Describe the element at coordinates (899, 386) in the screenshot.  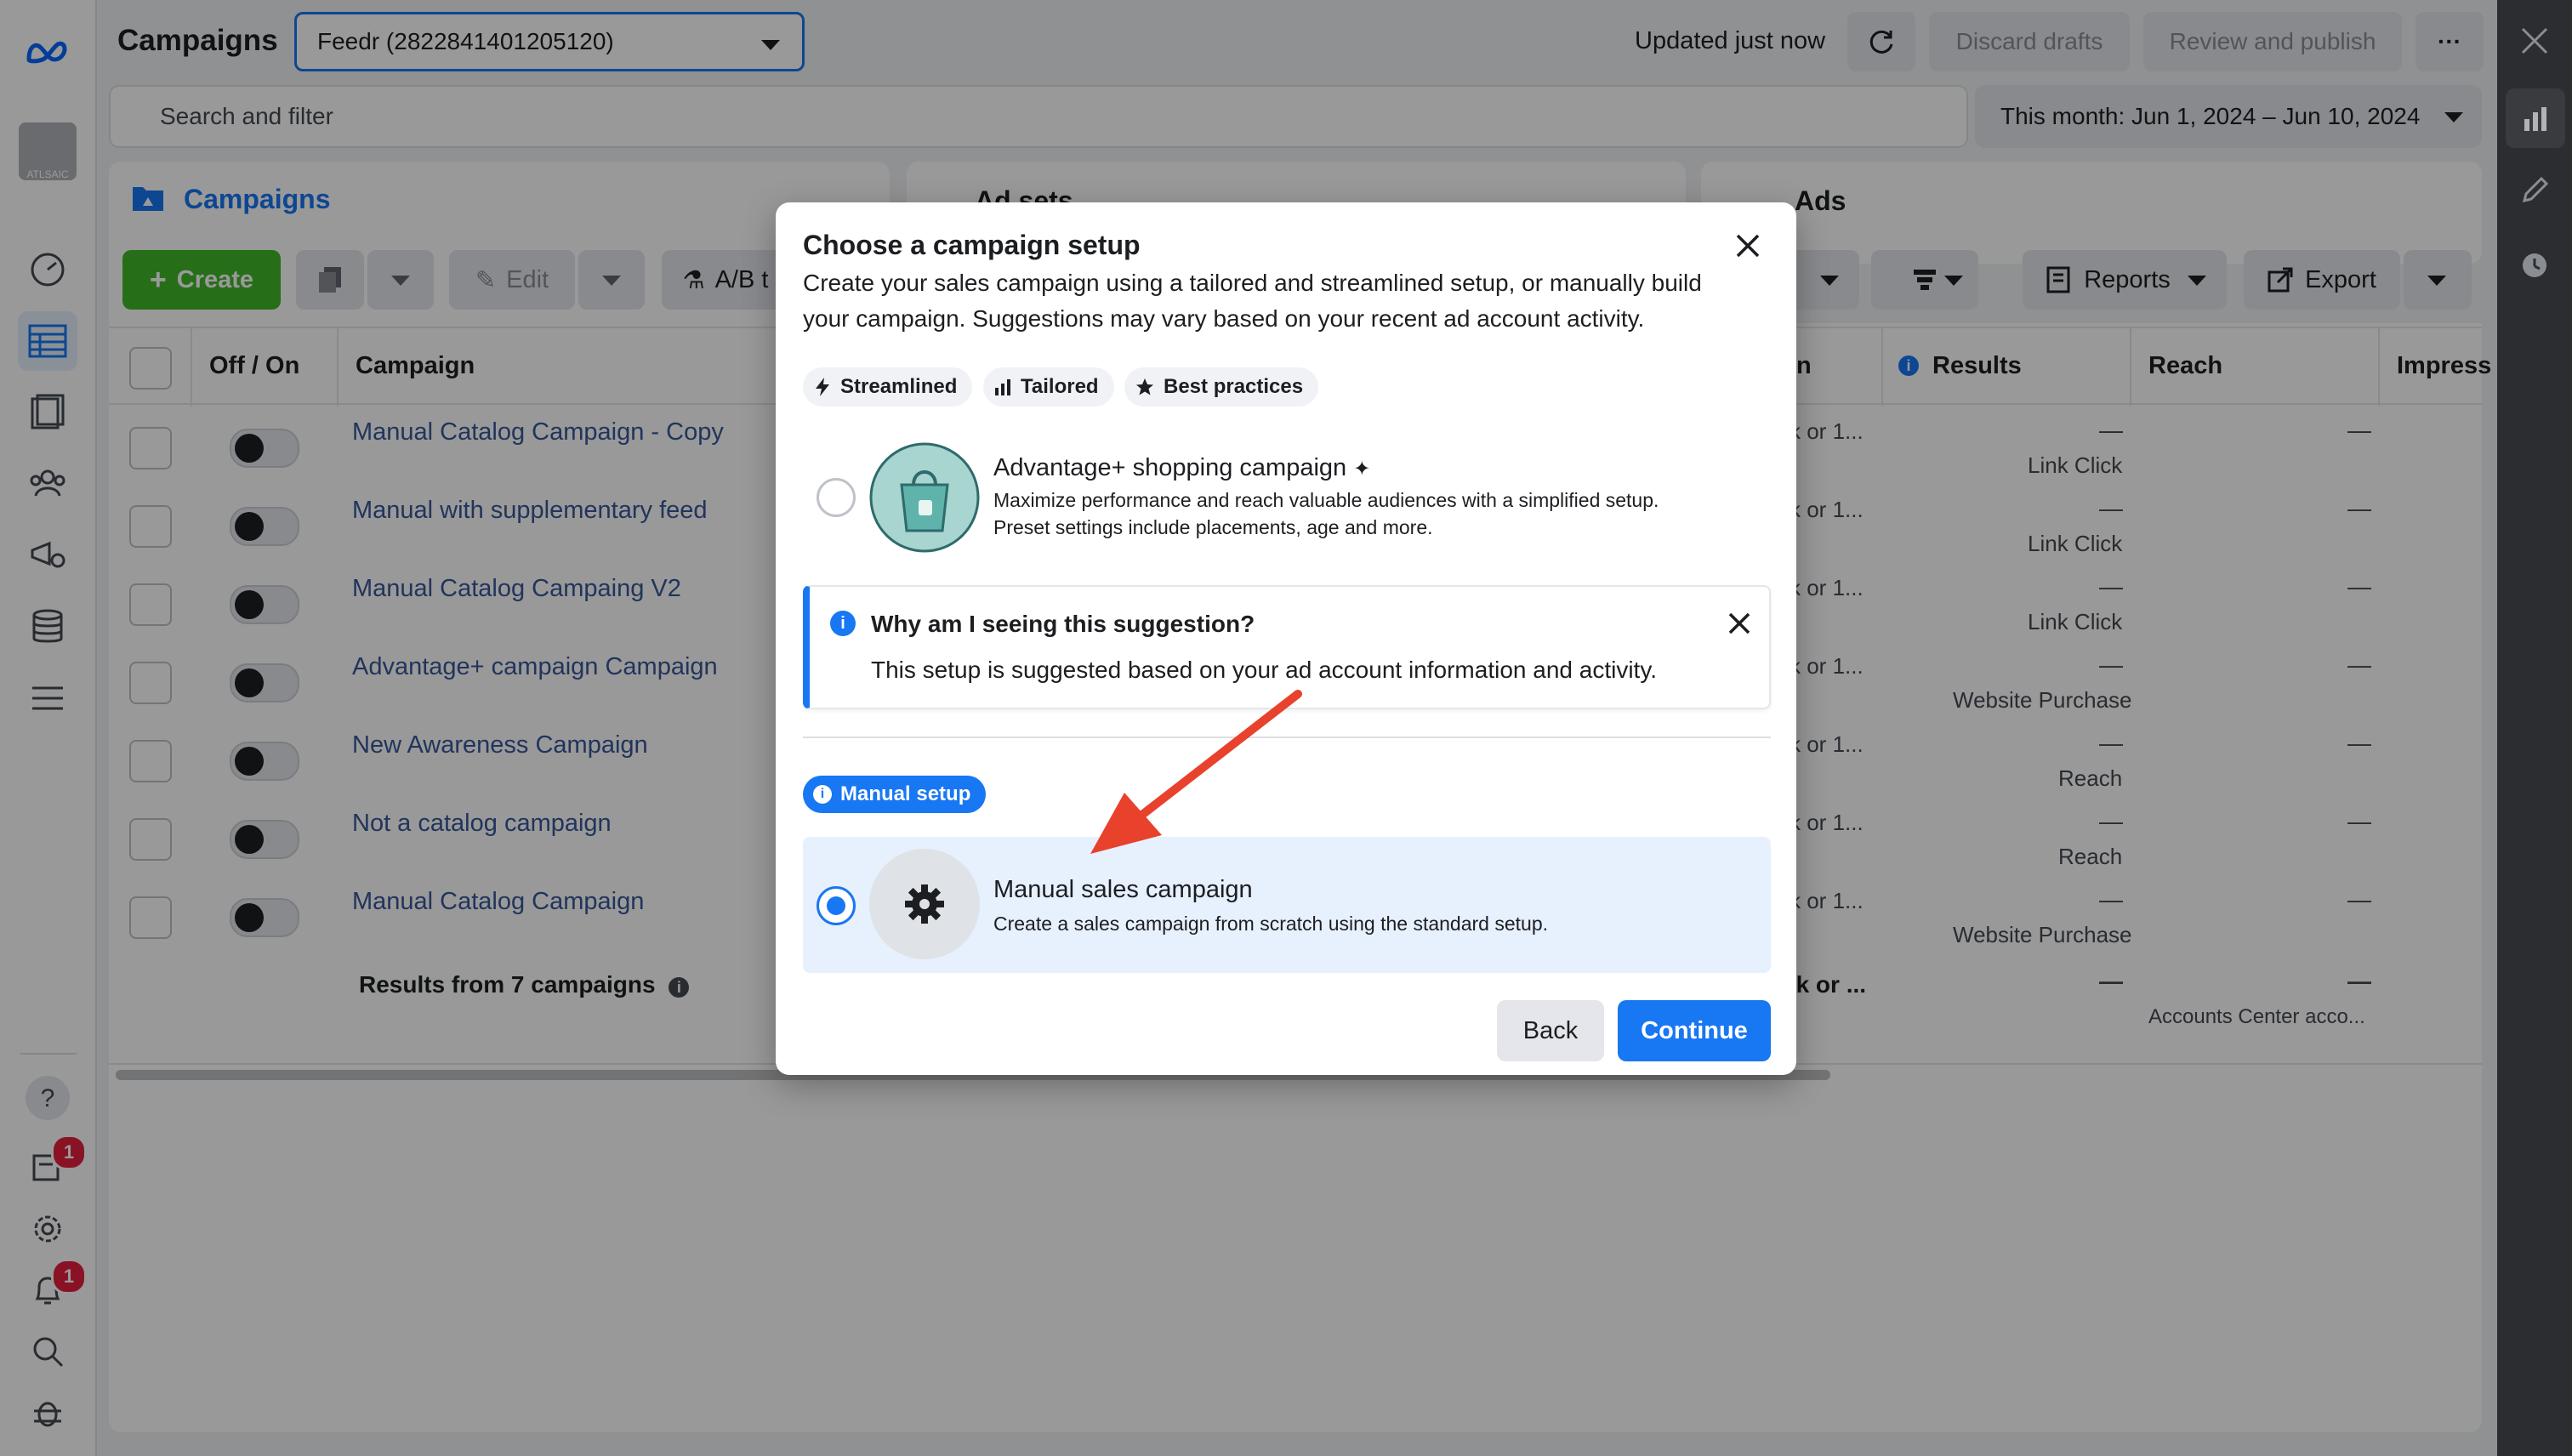
I see `chip-streamlined-label: Streamlined` at that location.